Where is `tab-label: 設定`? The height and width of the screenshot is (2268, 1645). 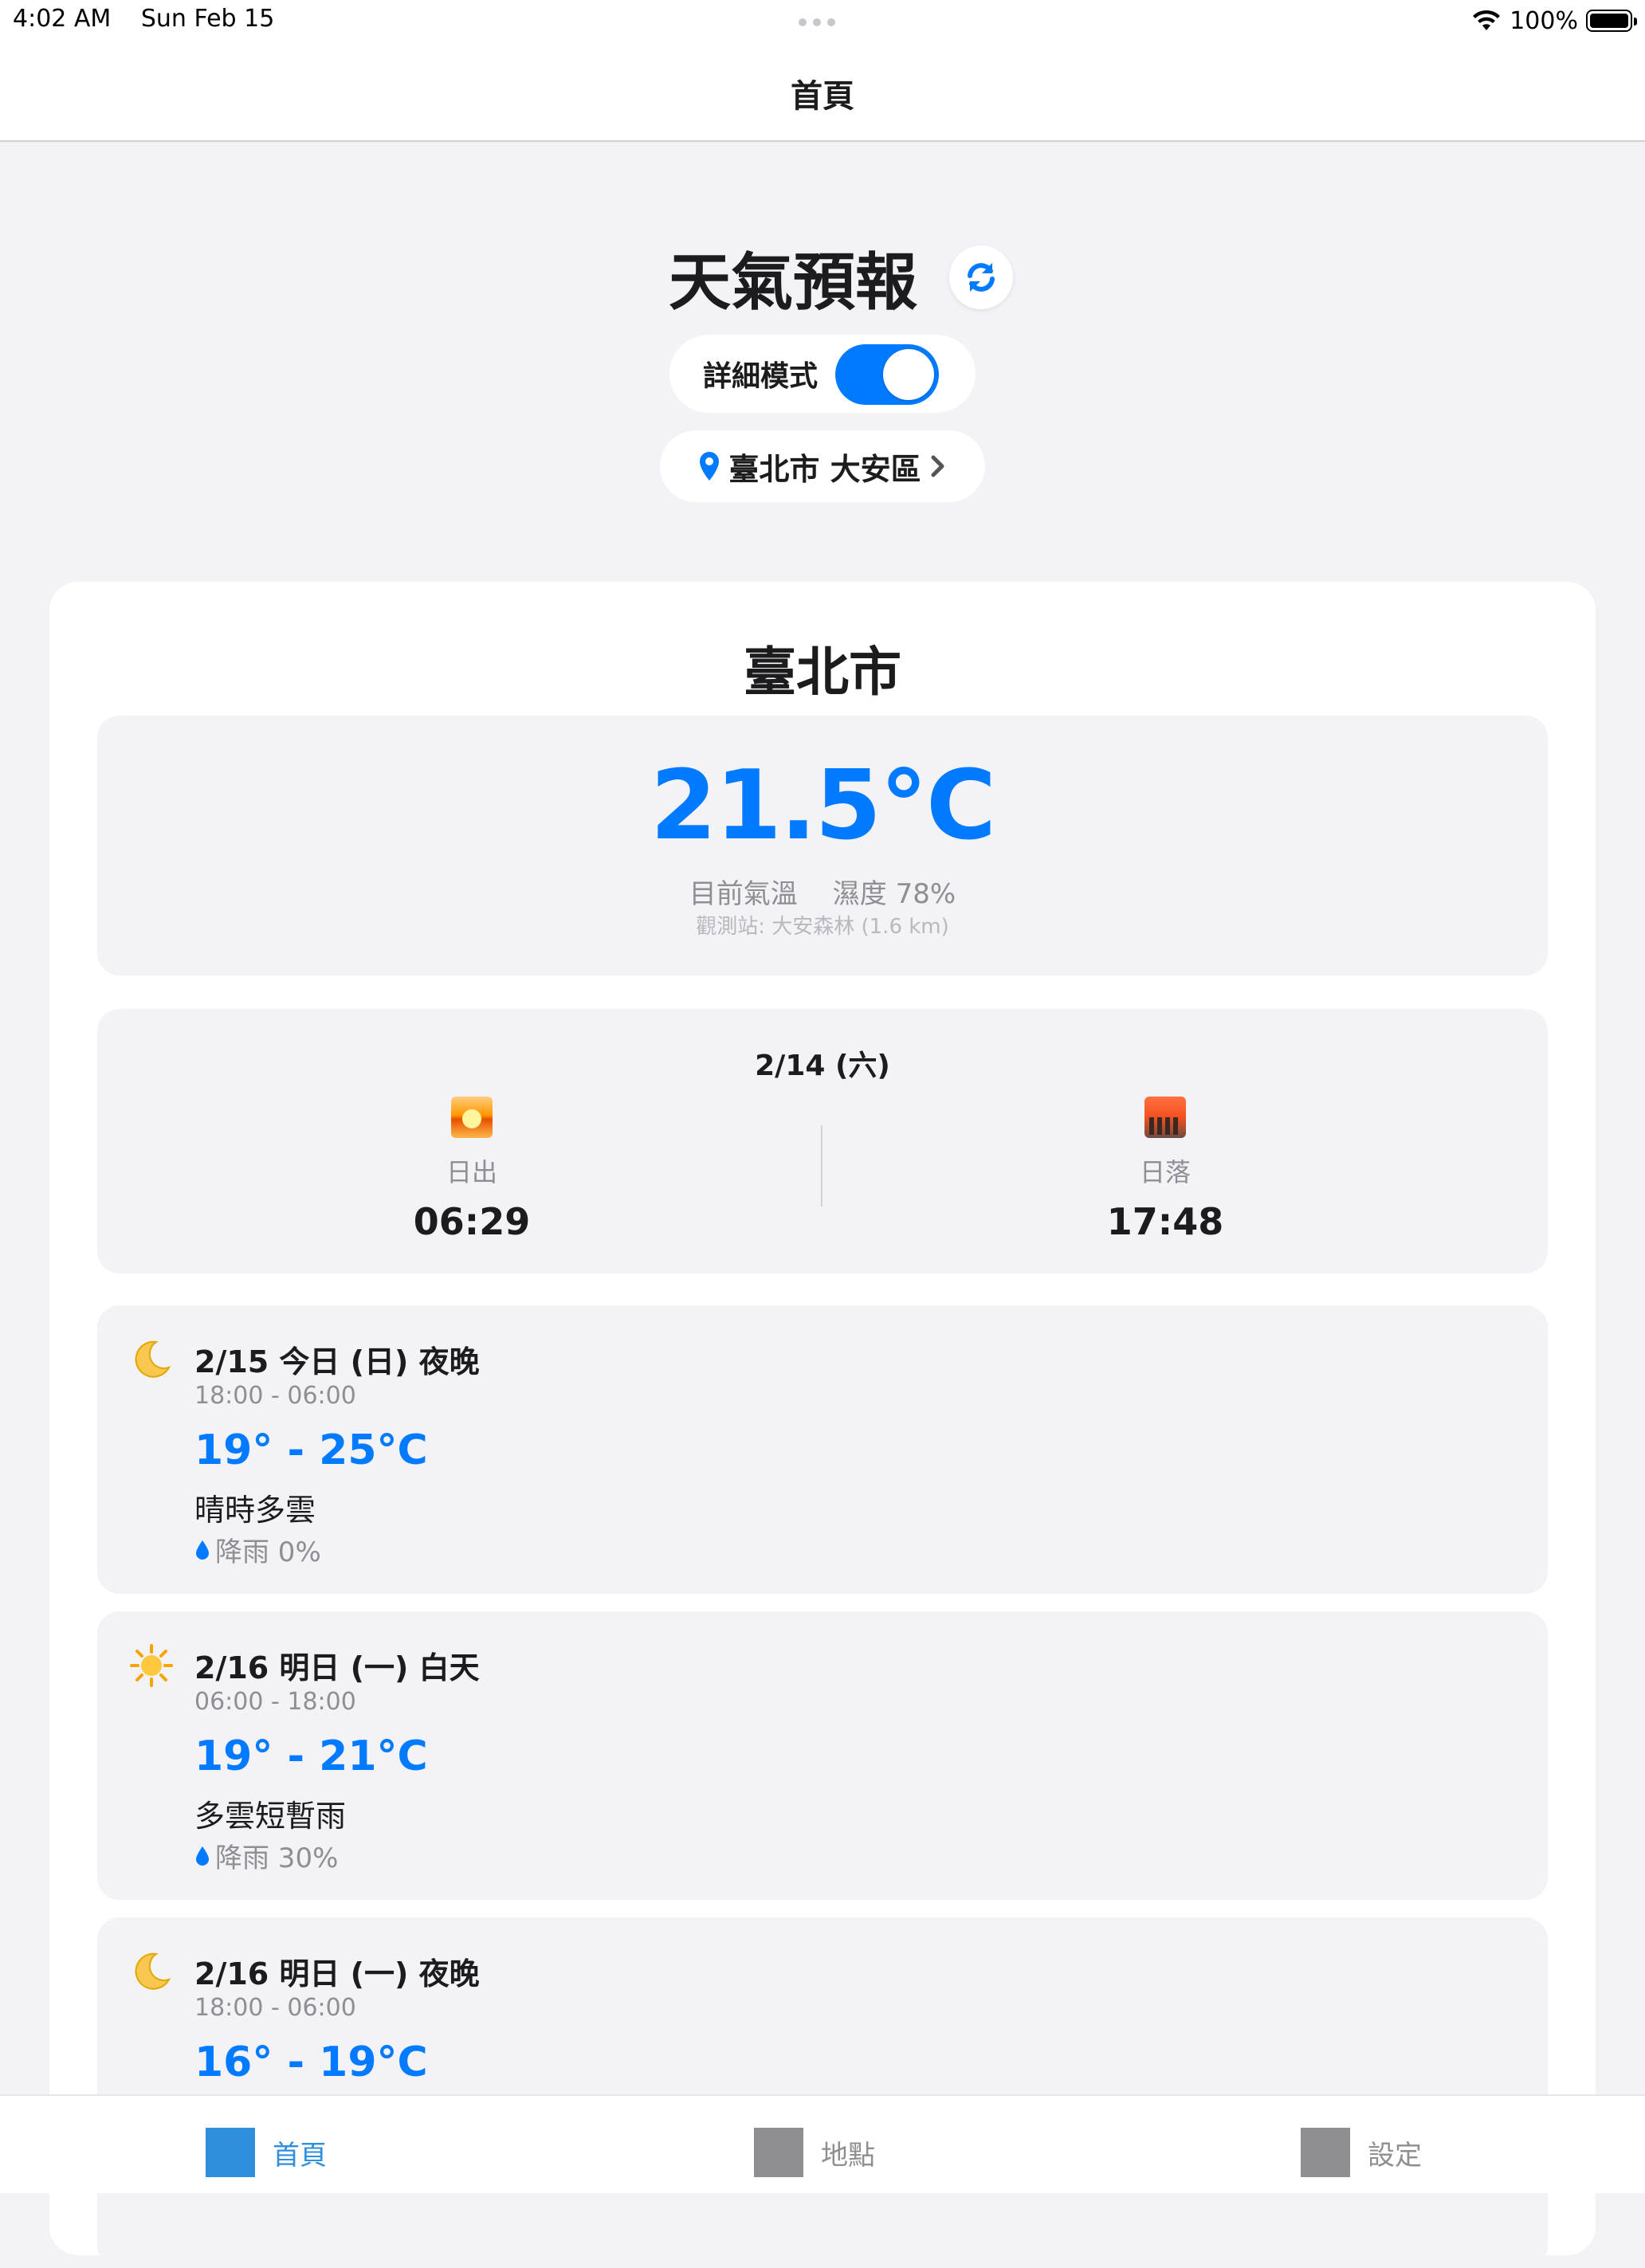
tab-label: 設定 is located at coordinates (1395, 2155).